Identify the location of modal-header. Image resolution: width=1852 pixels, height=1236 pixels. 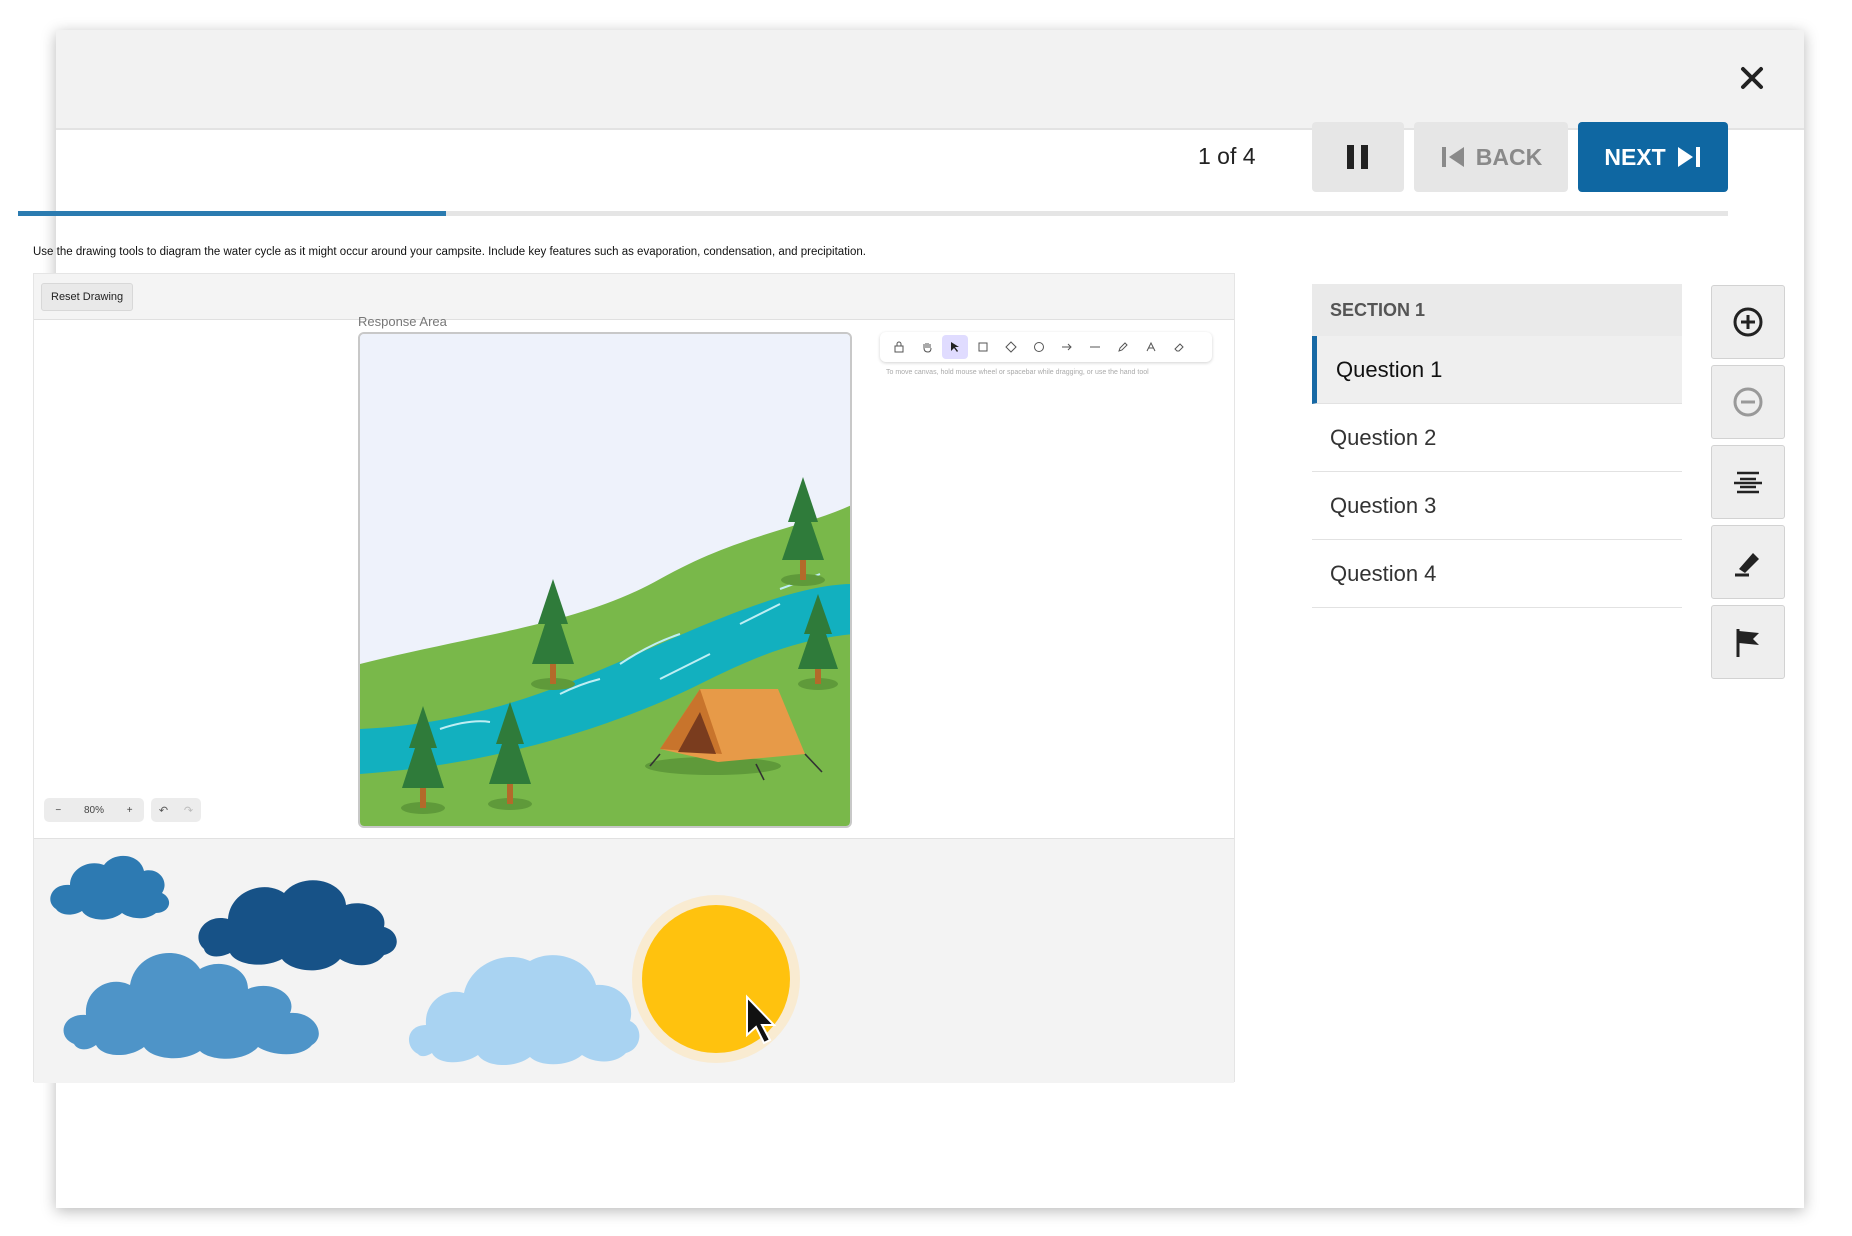
(930, 80).